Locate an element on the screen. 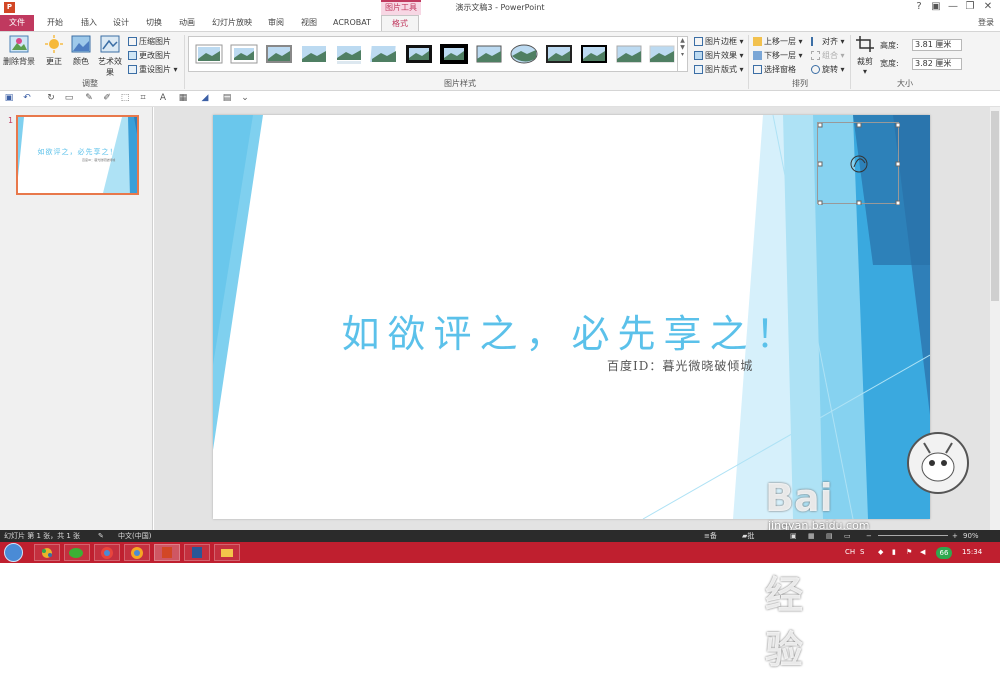 This screenshot has height=674, width=1000. select-icon: ⬚ is located at coordinates (125, 98).